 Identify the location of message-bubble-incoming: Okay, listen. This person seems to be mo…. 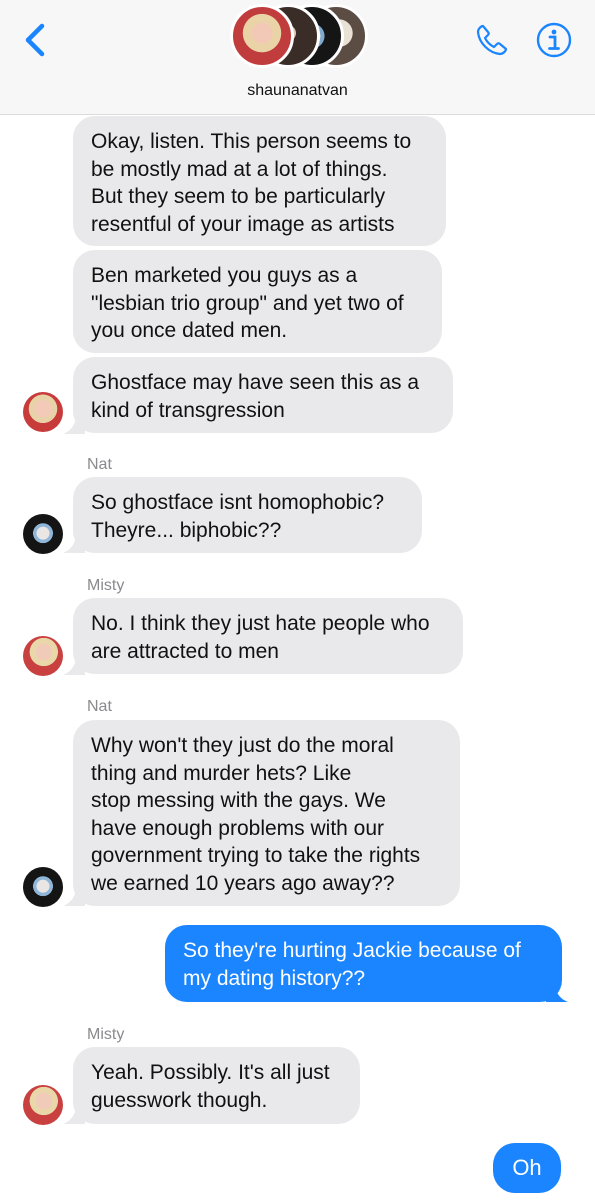
(259, 181).